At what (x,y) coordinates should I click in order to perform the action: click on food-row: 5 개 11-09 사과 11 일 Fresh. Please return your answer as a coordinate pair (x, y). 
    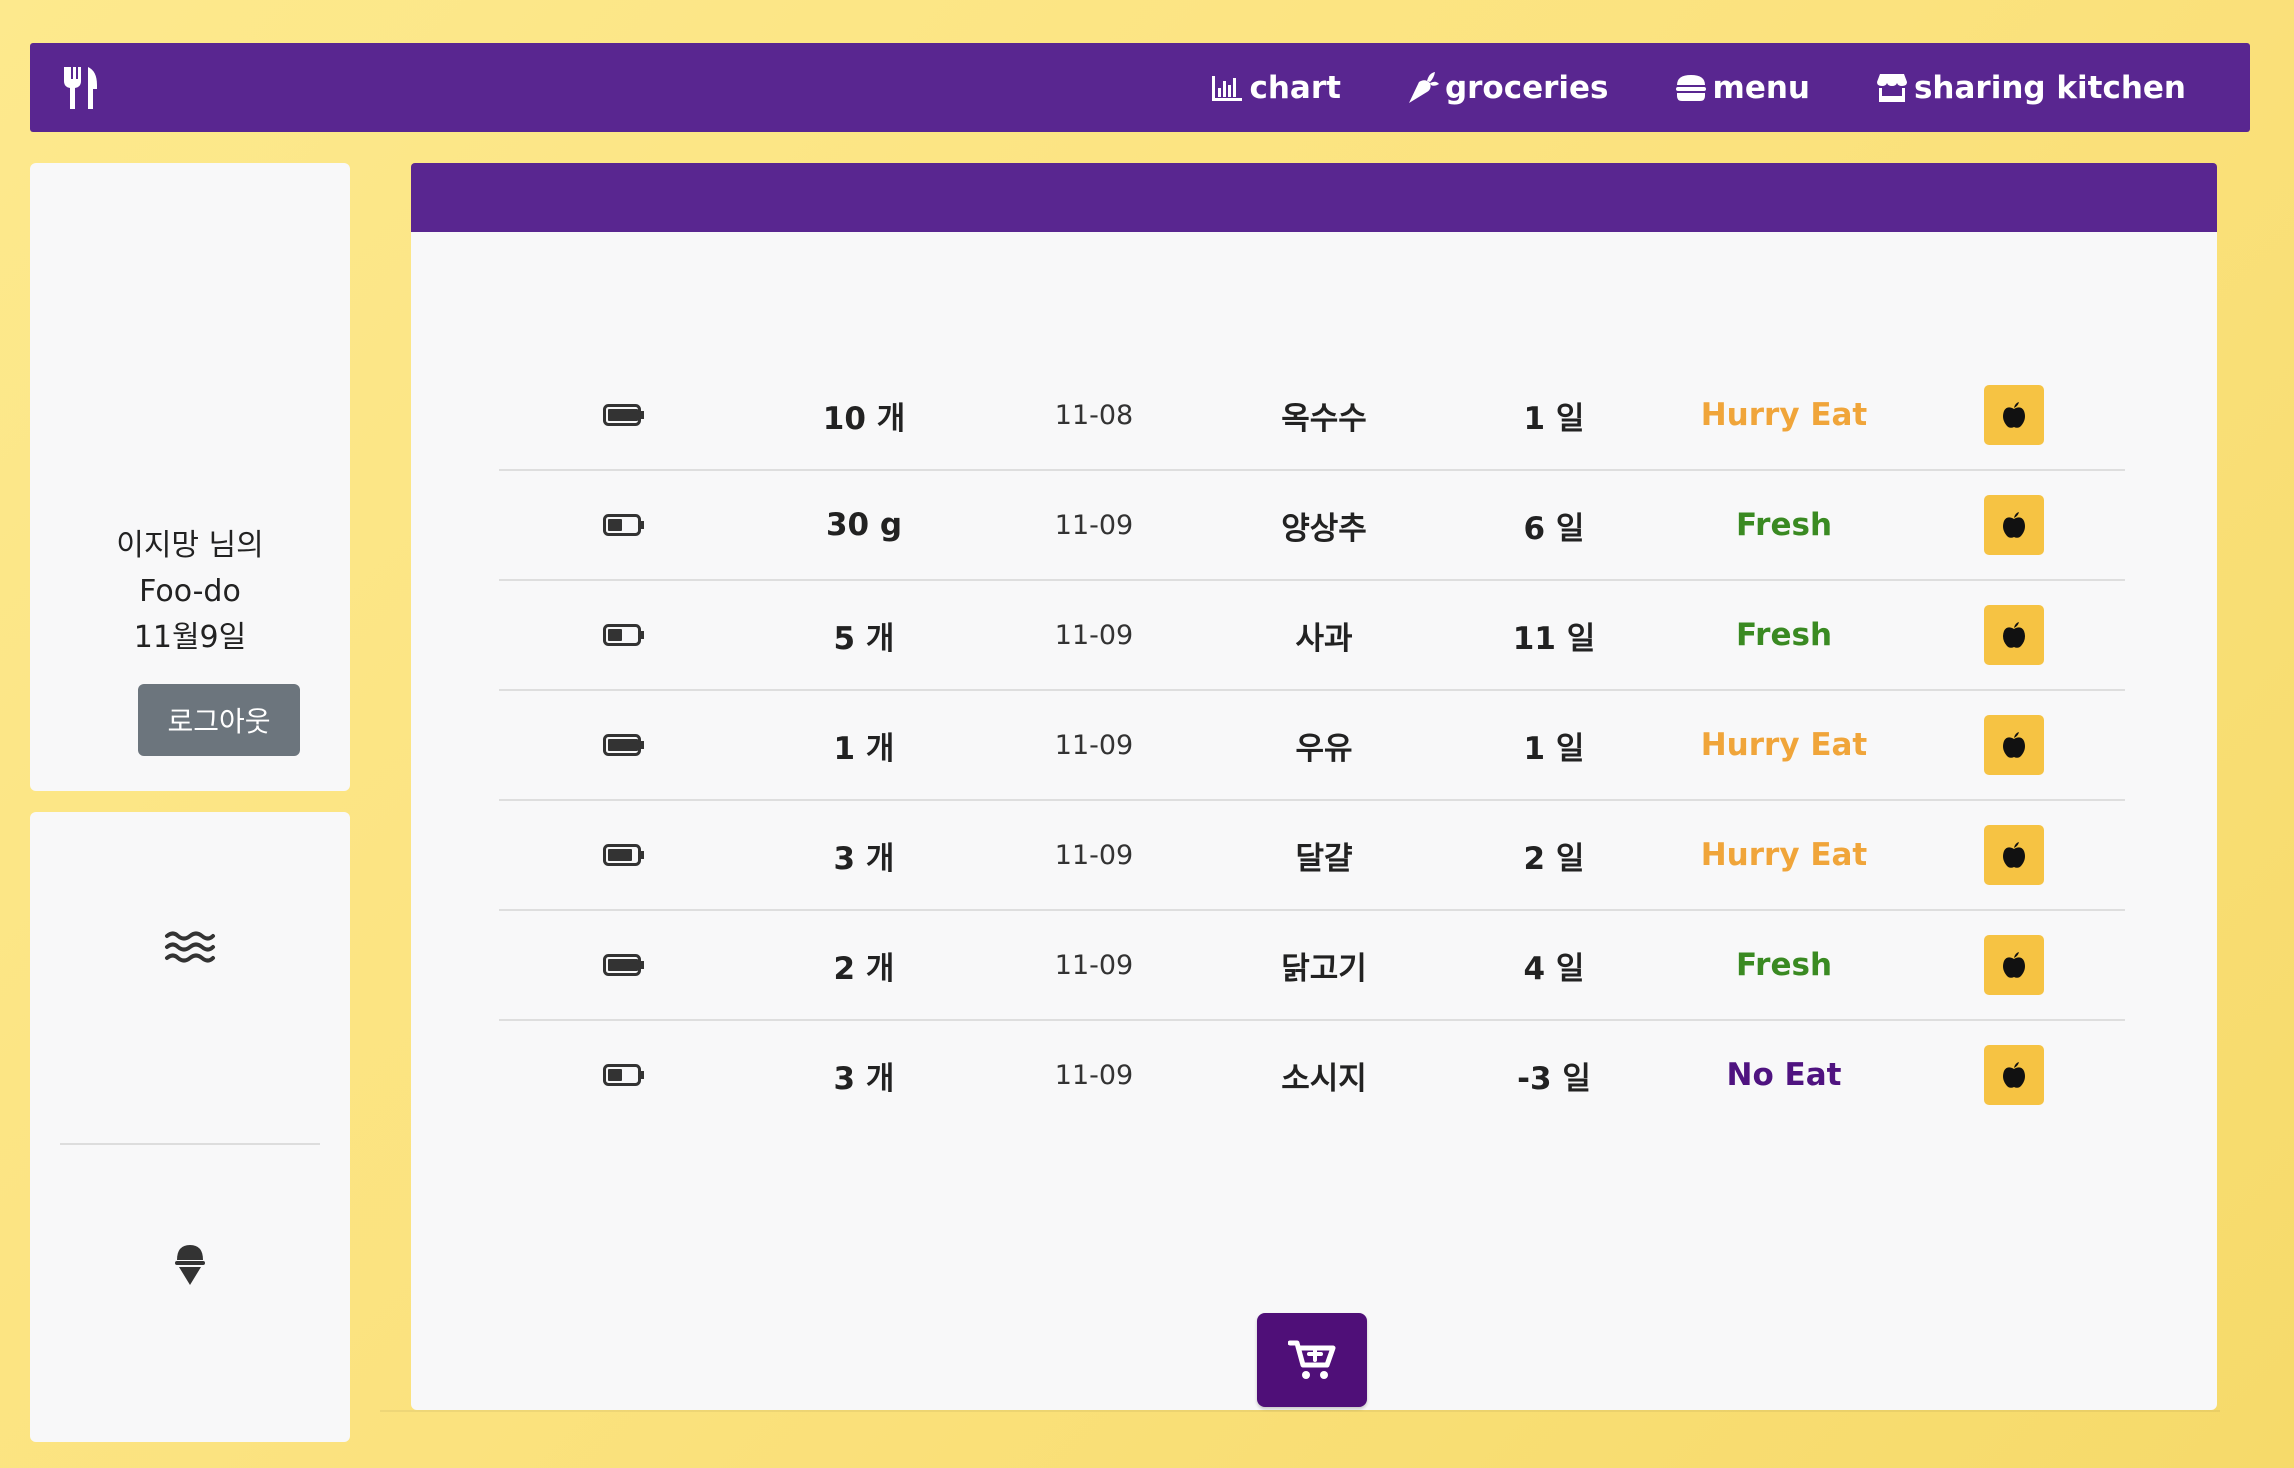
    Looking at the image, I should click on (1312, 635).